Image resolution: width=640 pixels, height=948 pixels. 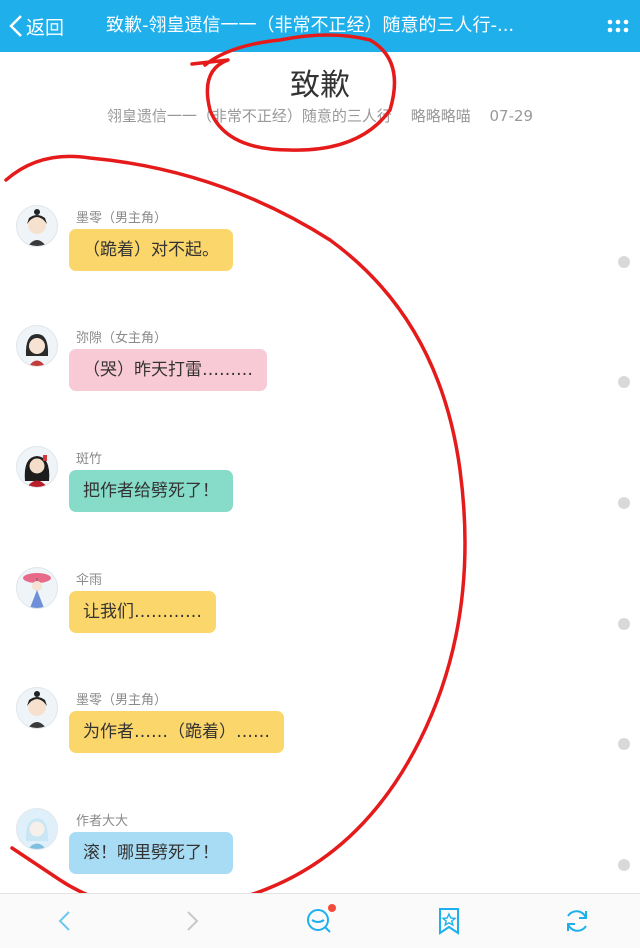 I want to click on author-avatar, so click(x=37, y=829).